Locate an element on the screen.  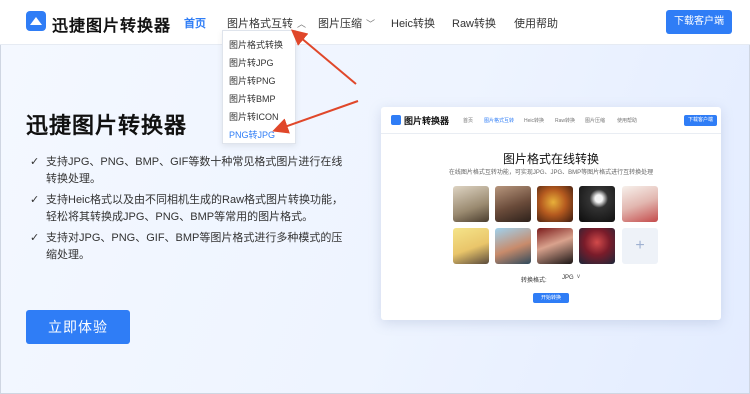
preview-nav-item: 使用帮助 is located at coordinates (627, 121).